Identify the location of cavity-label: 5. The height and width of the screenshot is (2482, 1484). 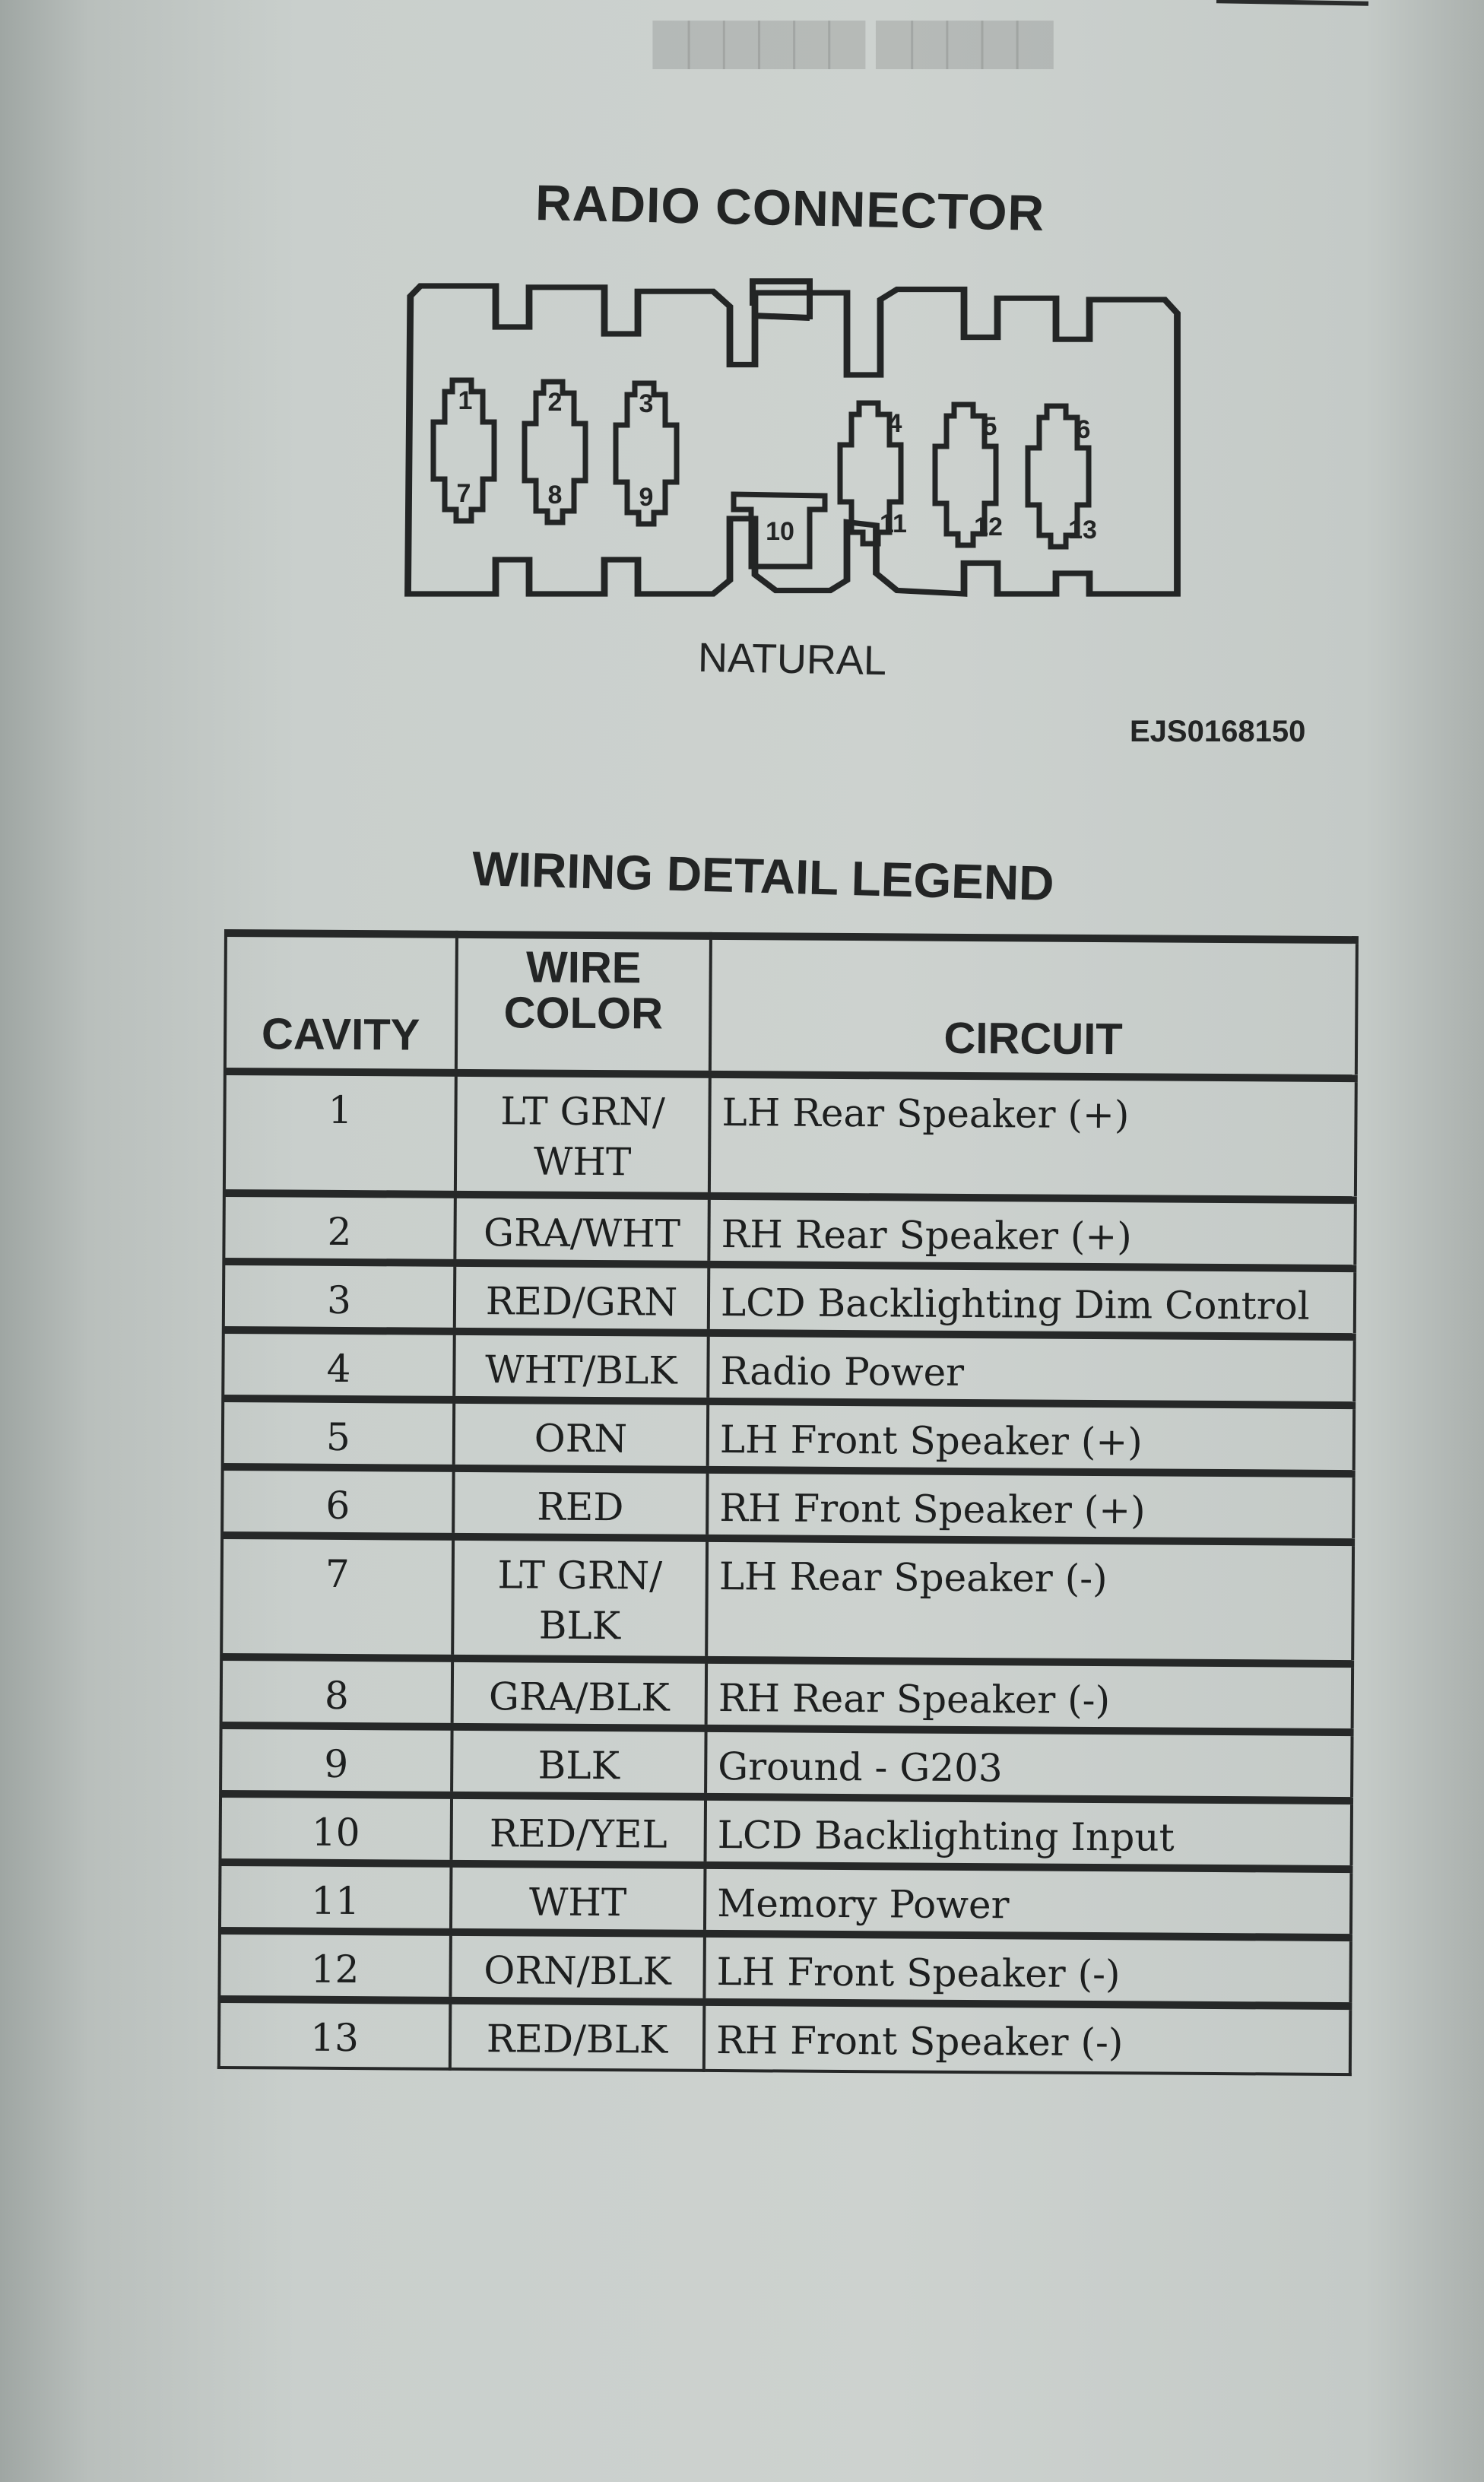
(990, 426).